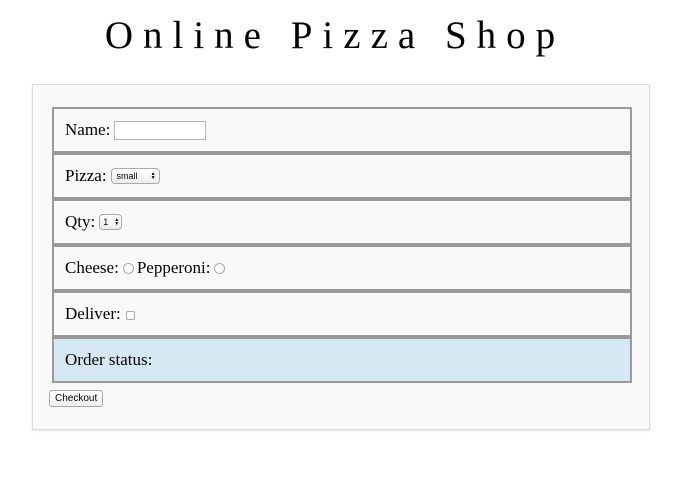  I want to click on pizza-label: Pizza:, so click(86, 175).